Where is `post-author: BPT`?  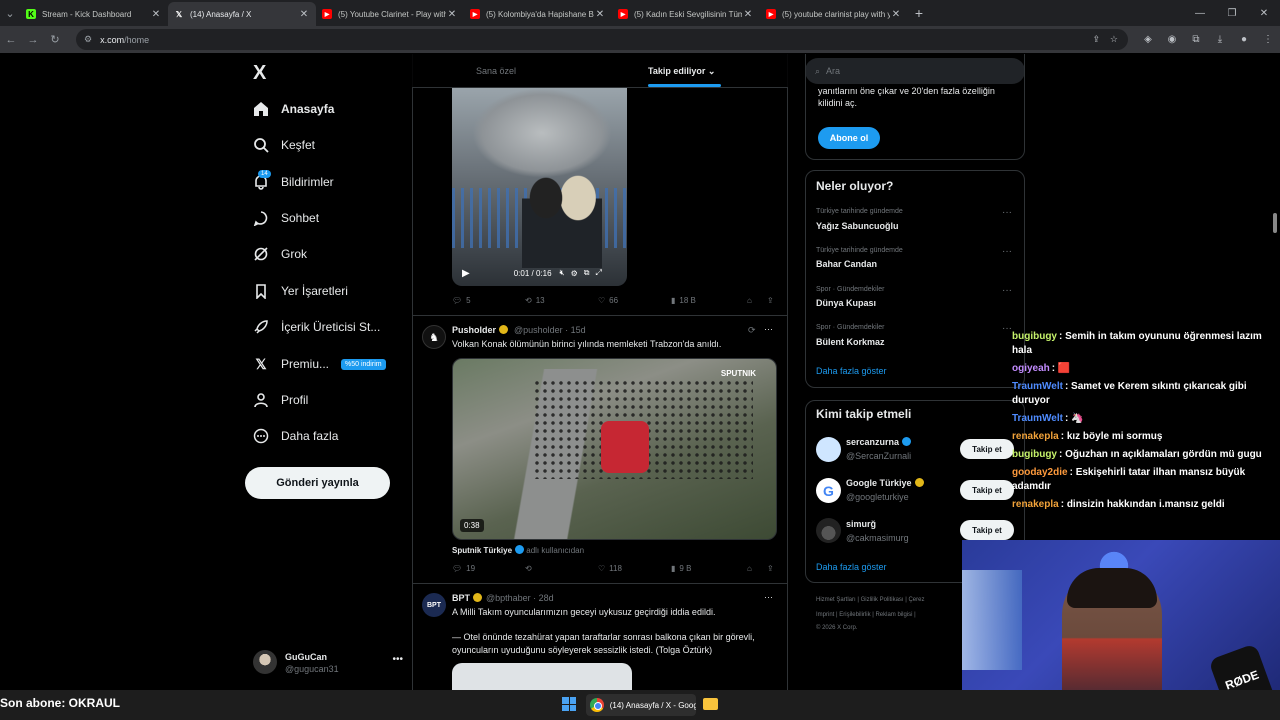 post-author: BPT is located at coordinates (467, 598).